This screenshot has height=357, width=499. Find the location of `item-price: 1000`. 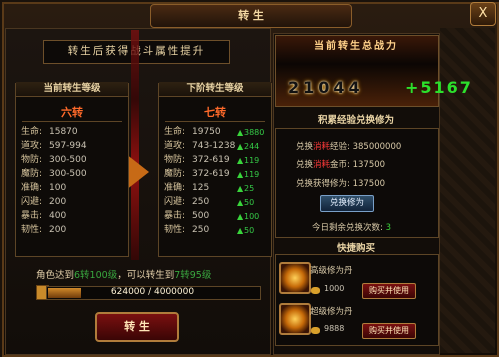

item-price: 1000 is located at coordinates (334, 288).